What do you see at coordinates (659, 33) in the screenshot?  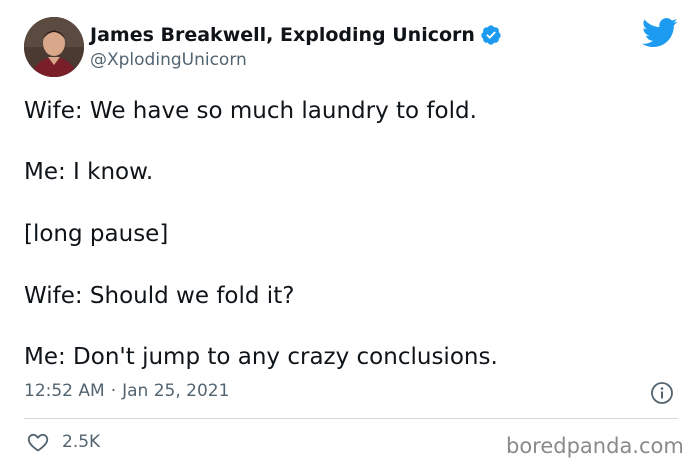 I see `twitter-bird-icon` at bounding box center [659, 33].